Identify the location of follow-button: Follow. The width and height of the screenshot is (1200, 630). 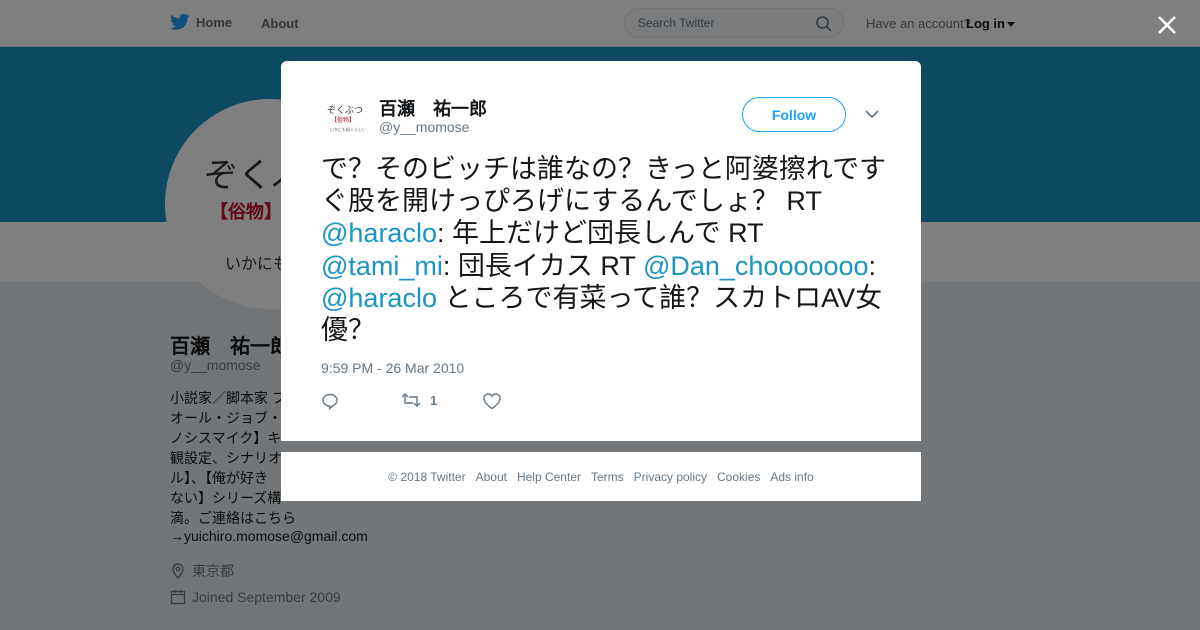
(794, 114).